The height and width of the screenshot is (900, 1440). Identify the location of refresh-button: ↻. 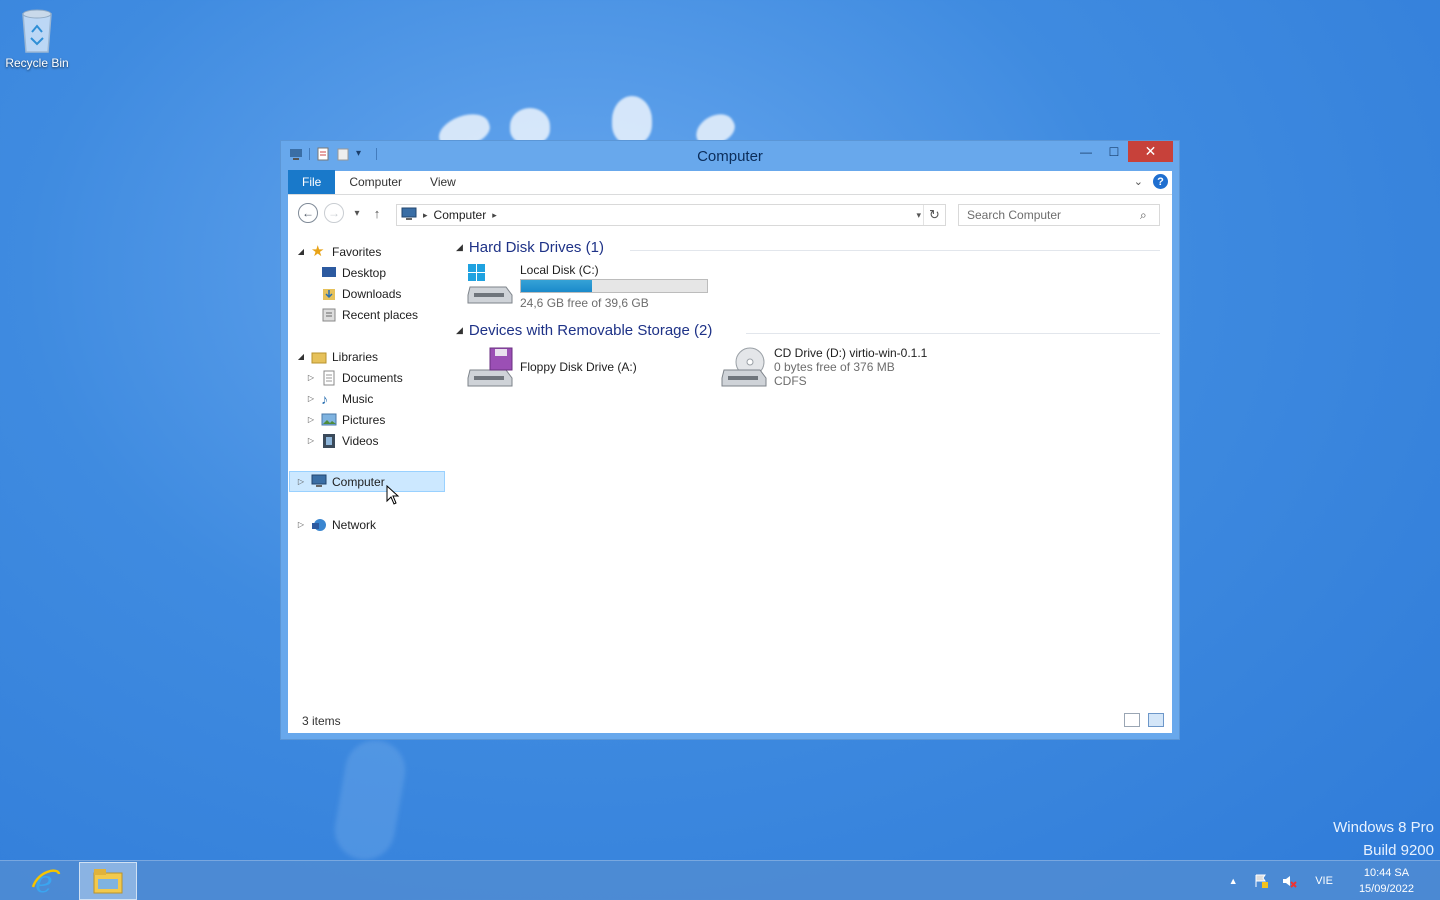
(934, 215).